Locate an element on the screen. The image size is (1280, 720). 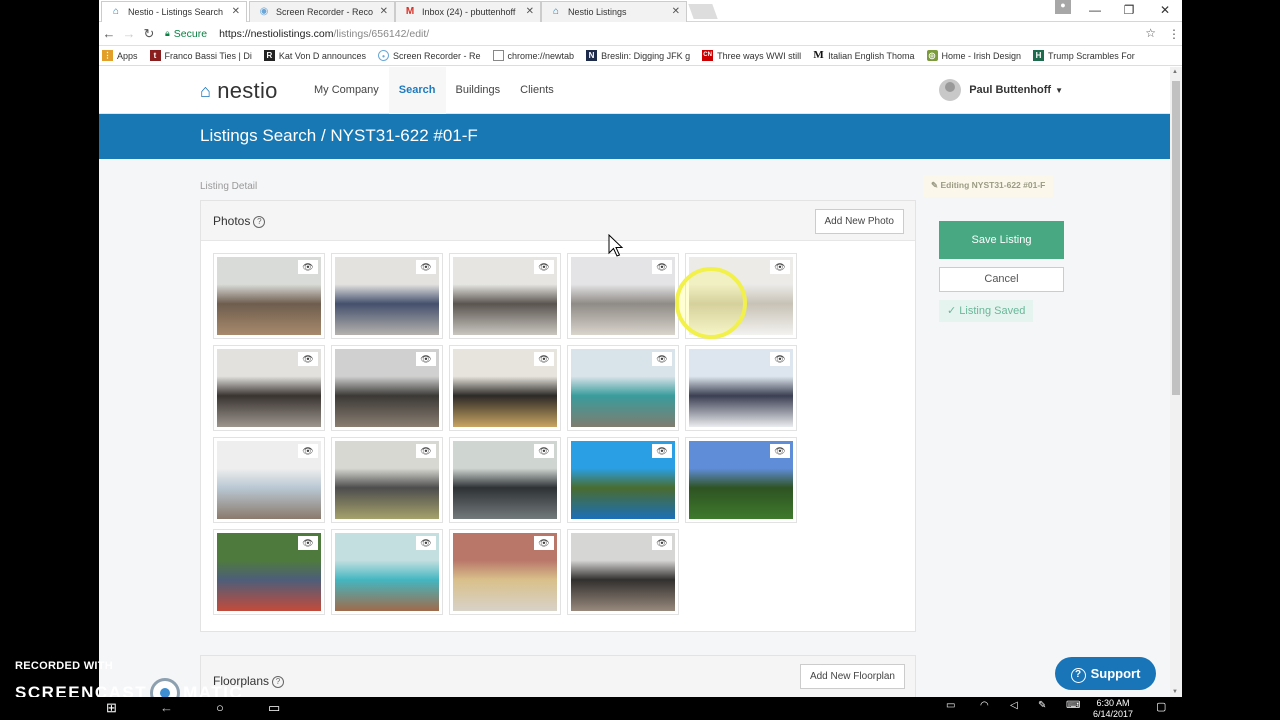
volume-icon: ◁ is located at coordinates (1014, 705).